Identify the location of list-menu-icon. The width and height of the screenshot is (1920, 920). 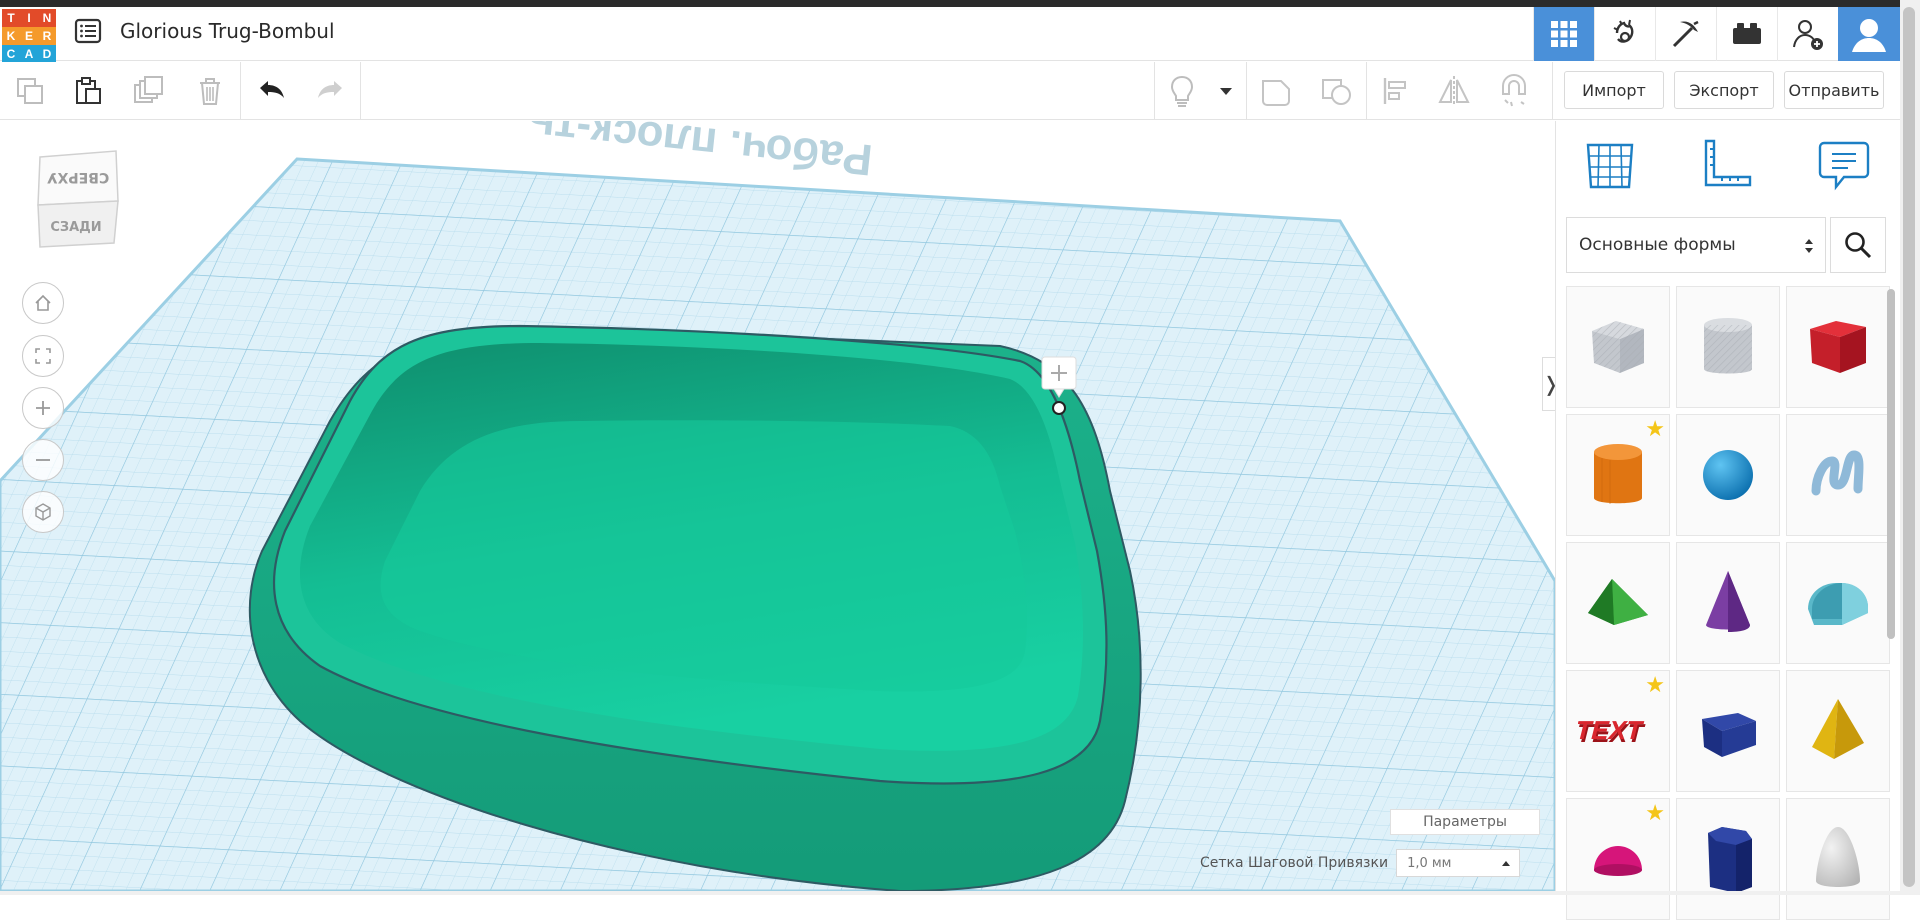
(88, 31).